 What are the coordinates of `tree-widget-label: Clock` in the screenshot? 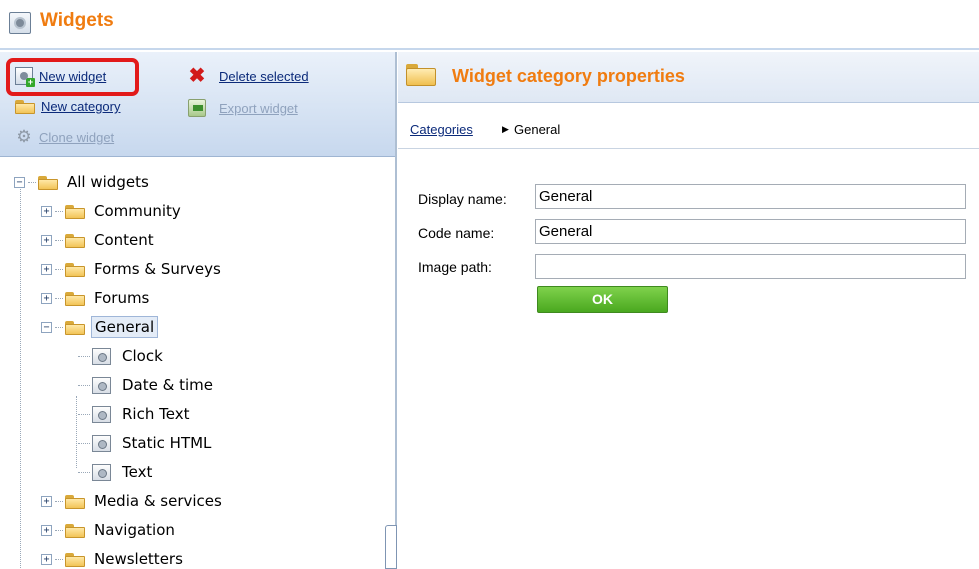 It's located at (142, 356).